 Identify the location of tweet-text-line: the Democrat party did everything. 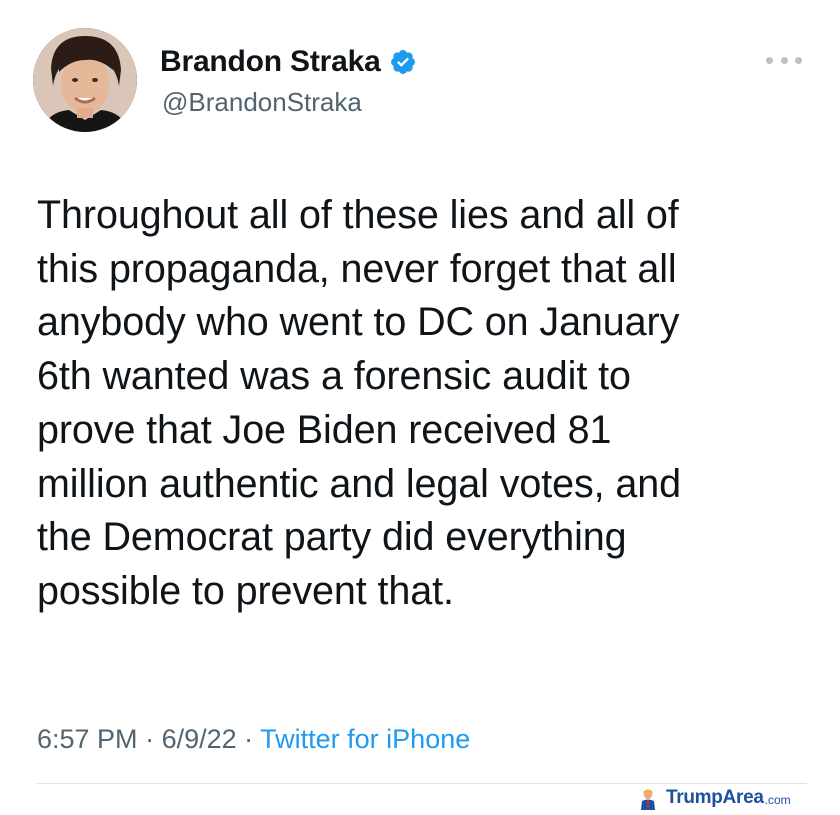
(332, 537).